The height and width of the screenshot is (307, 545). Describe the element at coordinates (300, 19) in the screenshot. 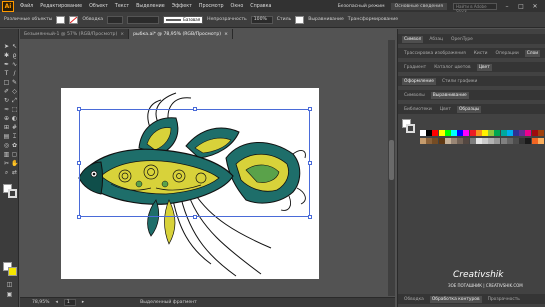

I see `style-swatch` at that location.